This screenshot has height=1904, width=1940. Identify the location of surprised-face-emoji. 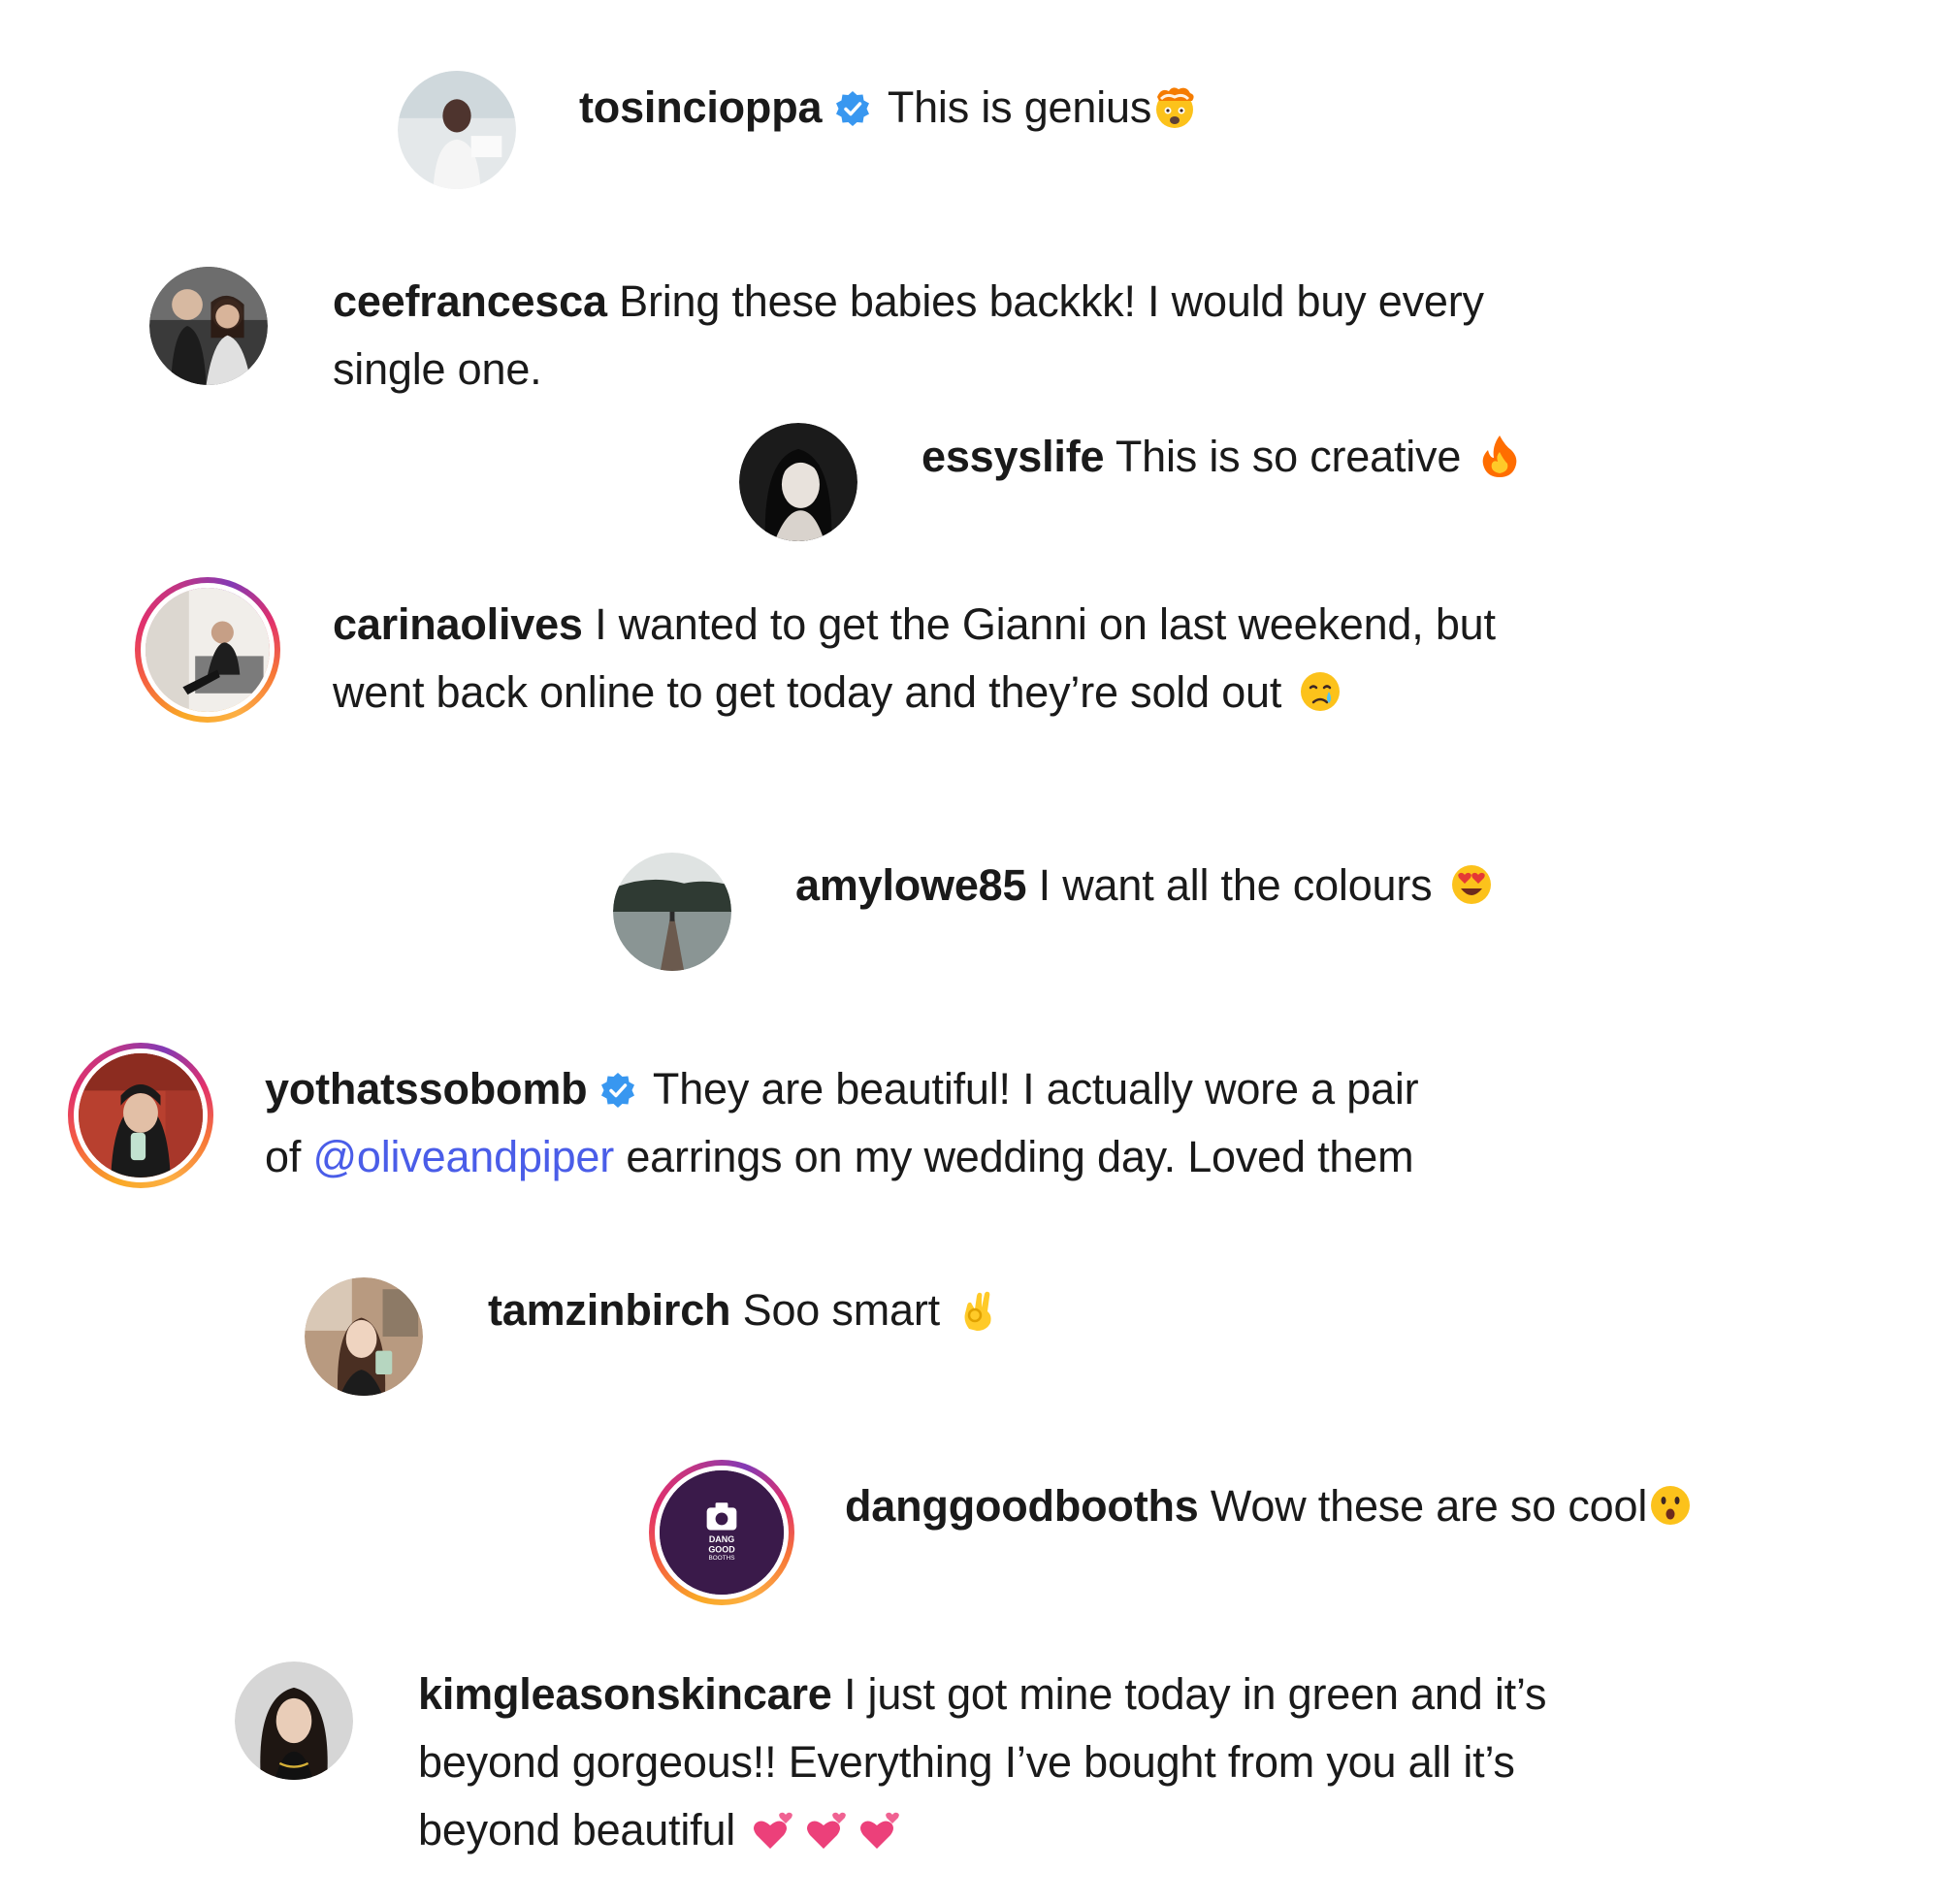
(1670, 1505).